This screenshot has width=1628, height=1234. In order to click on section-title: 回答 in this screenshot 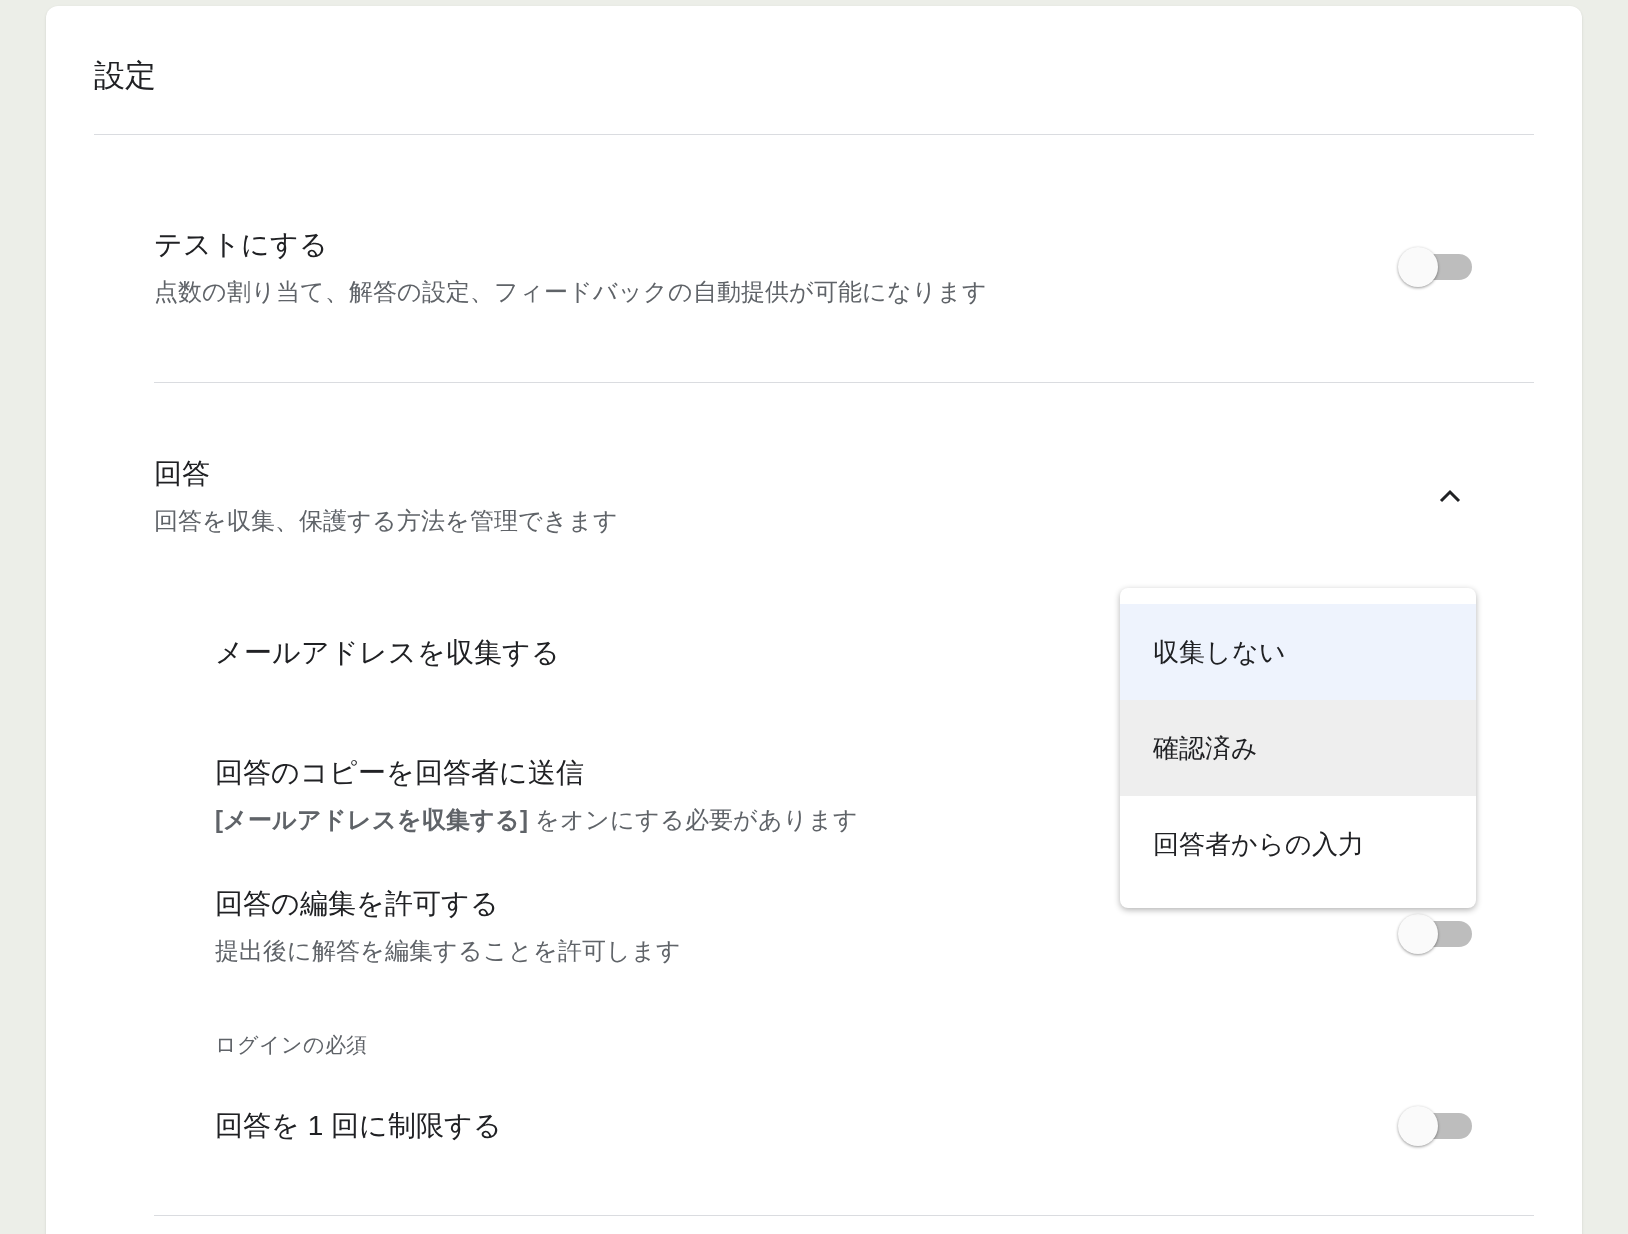, I will do `click(182, 474)`.